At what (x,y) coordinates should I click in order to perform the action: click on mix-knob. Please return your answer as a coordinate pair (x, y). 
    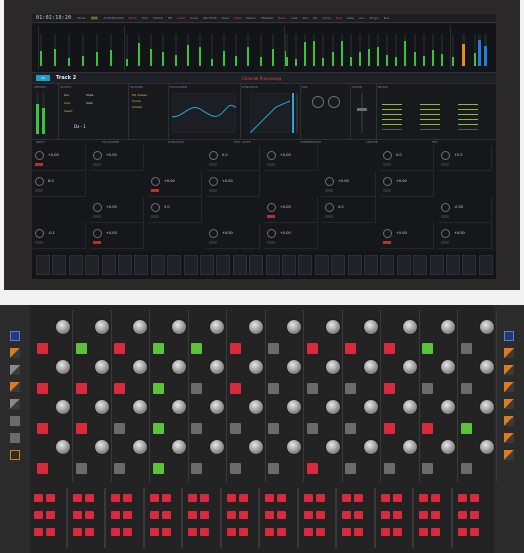
    Looking at the image, I should click on (334, 102).